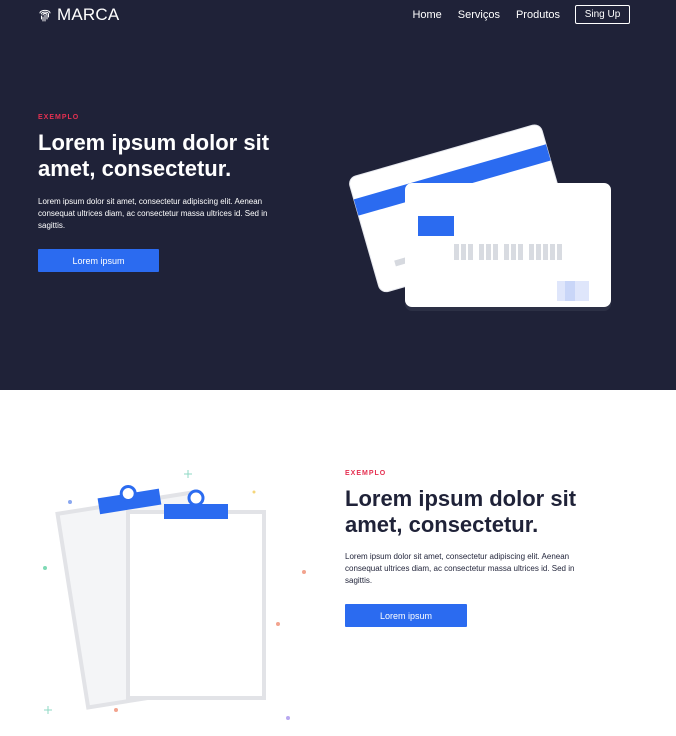 This screenshot has width=676, height=736. I want to click on brand-name: MARCA, so click(88, 14).